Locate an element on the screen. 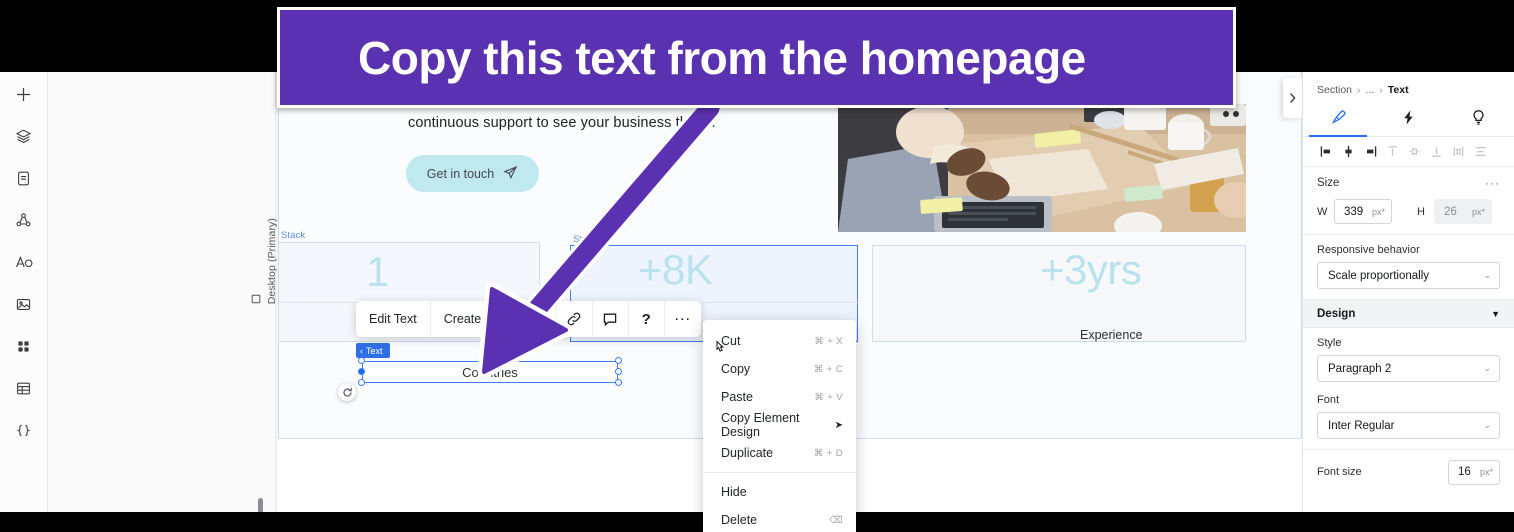 This screenshot has height=532, width=1514. responsive-value: Scale proportionally is located at coordinates (1379, 275).